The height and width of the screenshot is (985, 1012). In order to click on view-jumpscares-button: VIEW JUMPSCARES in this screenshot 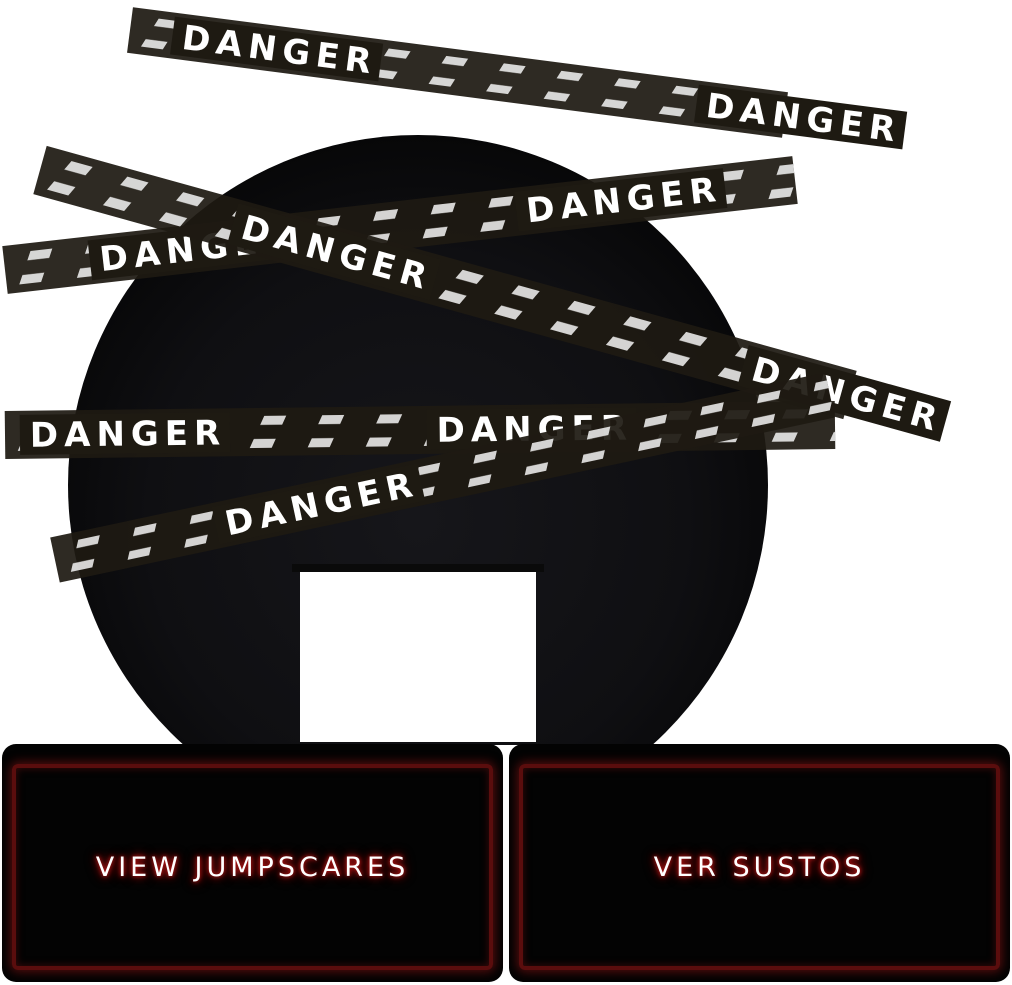, I will do `click(252, 863)`.